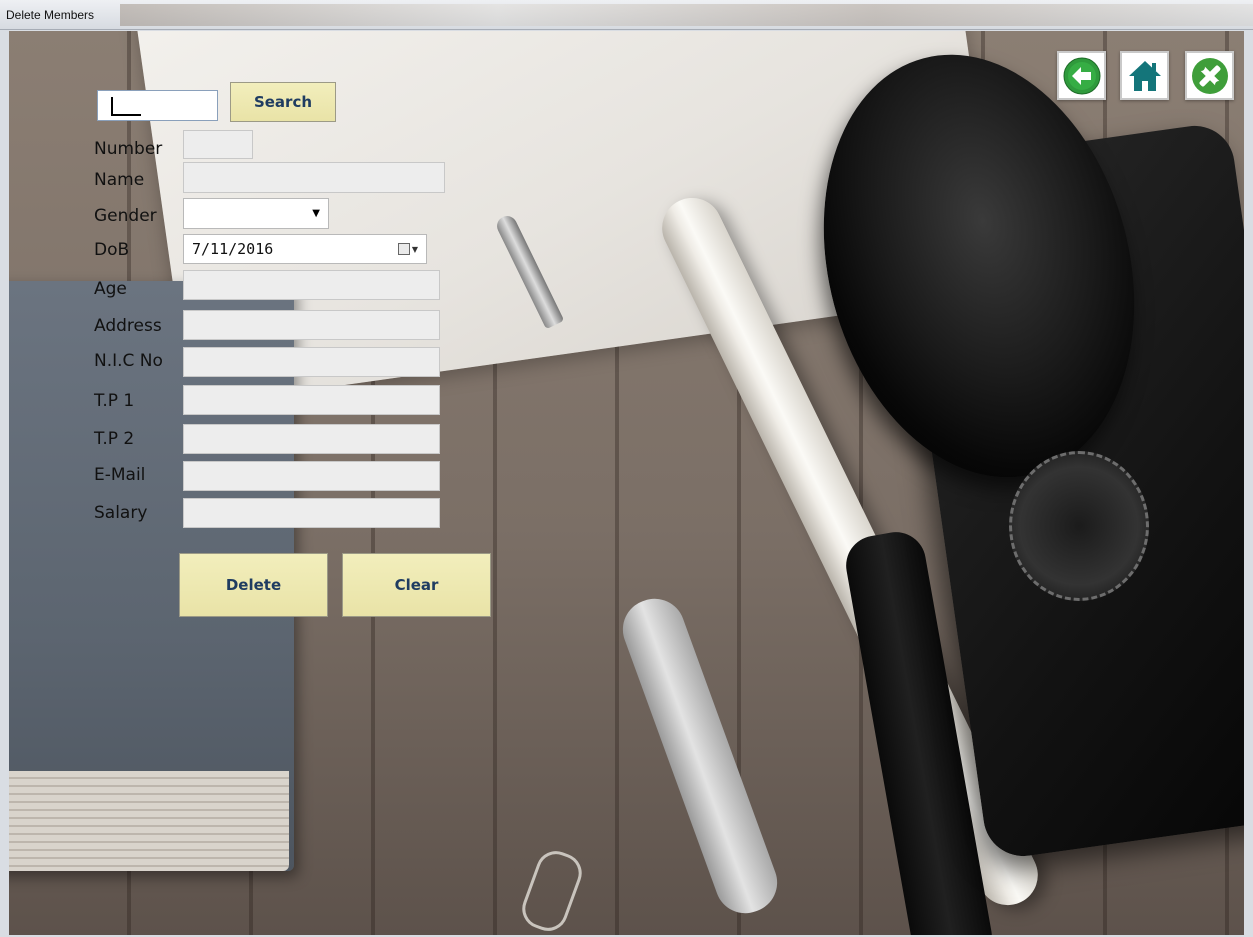 This screenshot has width=1253, height=937. What do you see at coordinates (50, 15) in the screenshot?
I see `window-title: Delete Members` at bounding box center [50, 15].